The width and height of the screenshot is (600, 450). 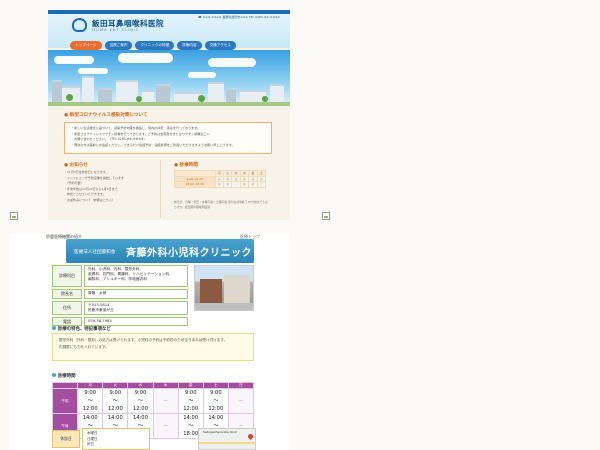 What do you see at coordinates (220, 432) in the screenshot?
I see `map-place-label: SaitogekiSyounika Clinic` at bounding box center [220, 432].